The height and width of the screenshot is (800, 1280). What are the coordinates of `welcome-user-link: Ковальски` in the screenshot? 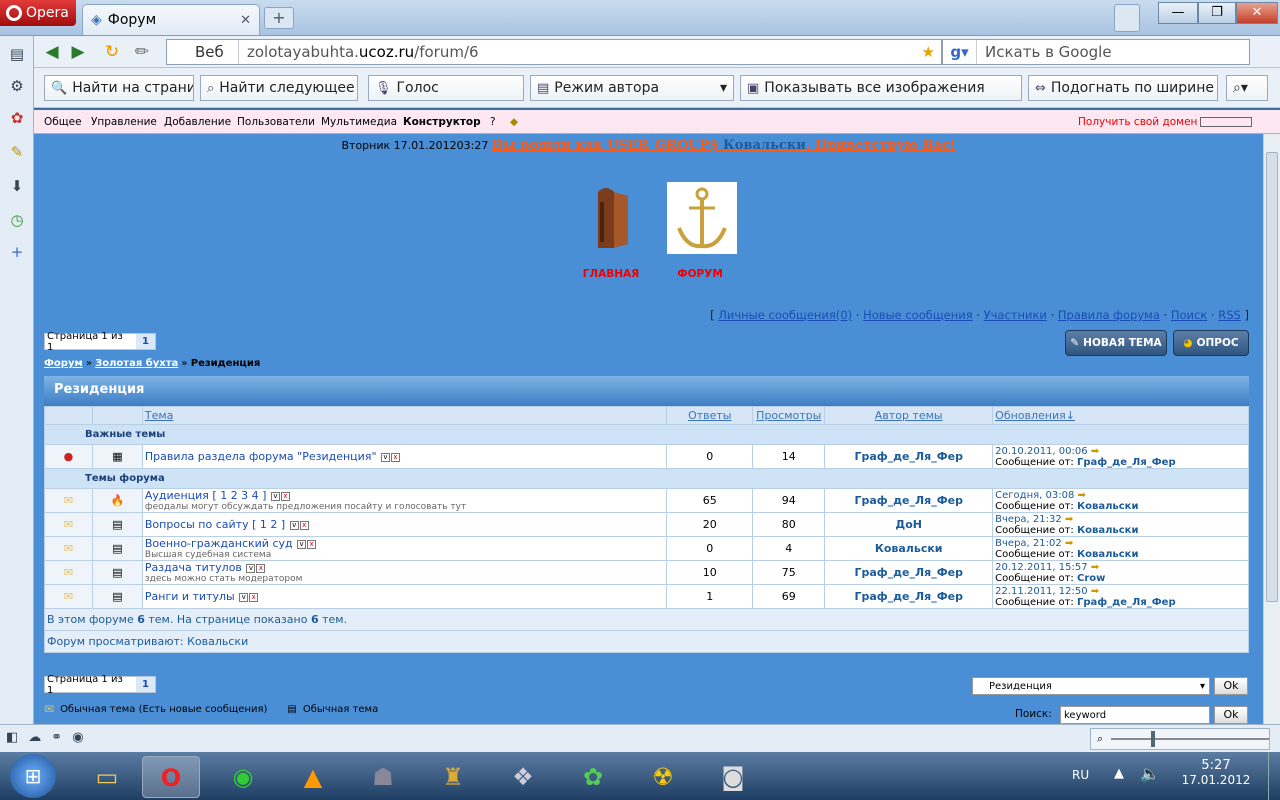 It's located at (764, 145).